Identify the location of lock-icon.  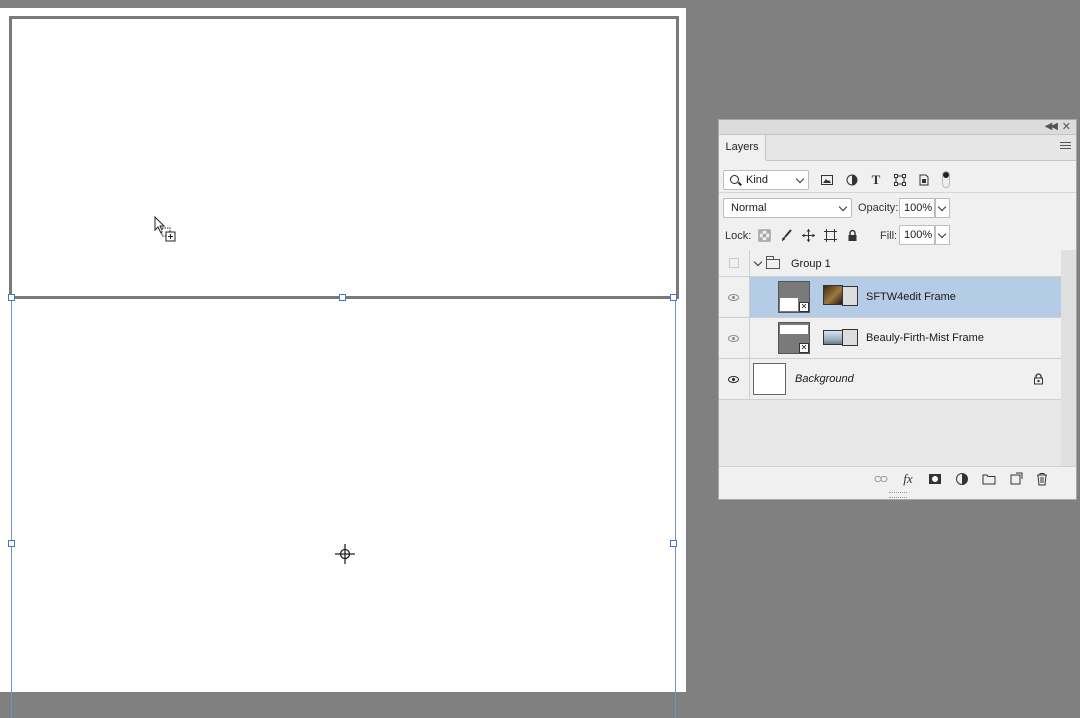
(1038, 379).